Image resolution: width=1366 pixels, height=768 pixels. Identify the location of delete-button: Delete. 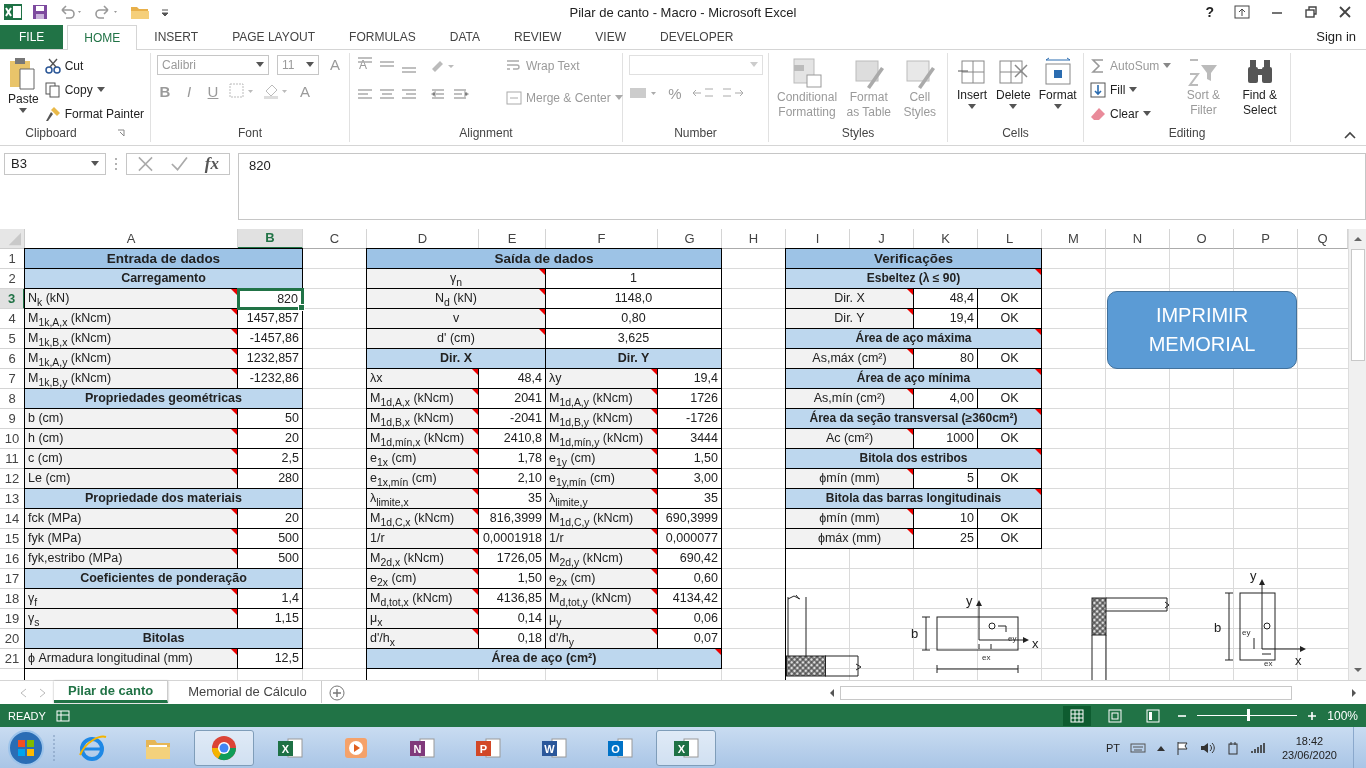
(1013, 82).